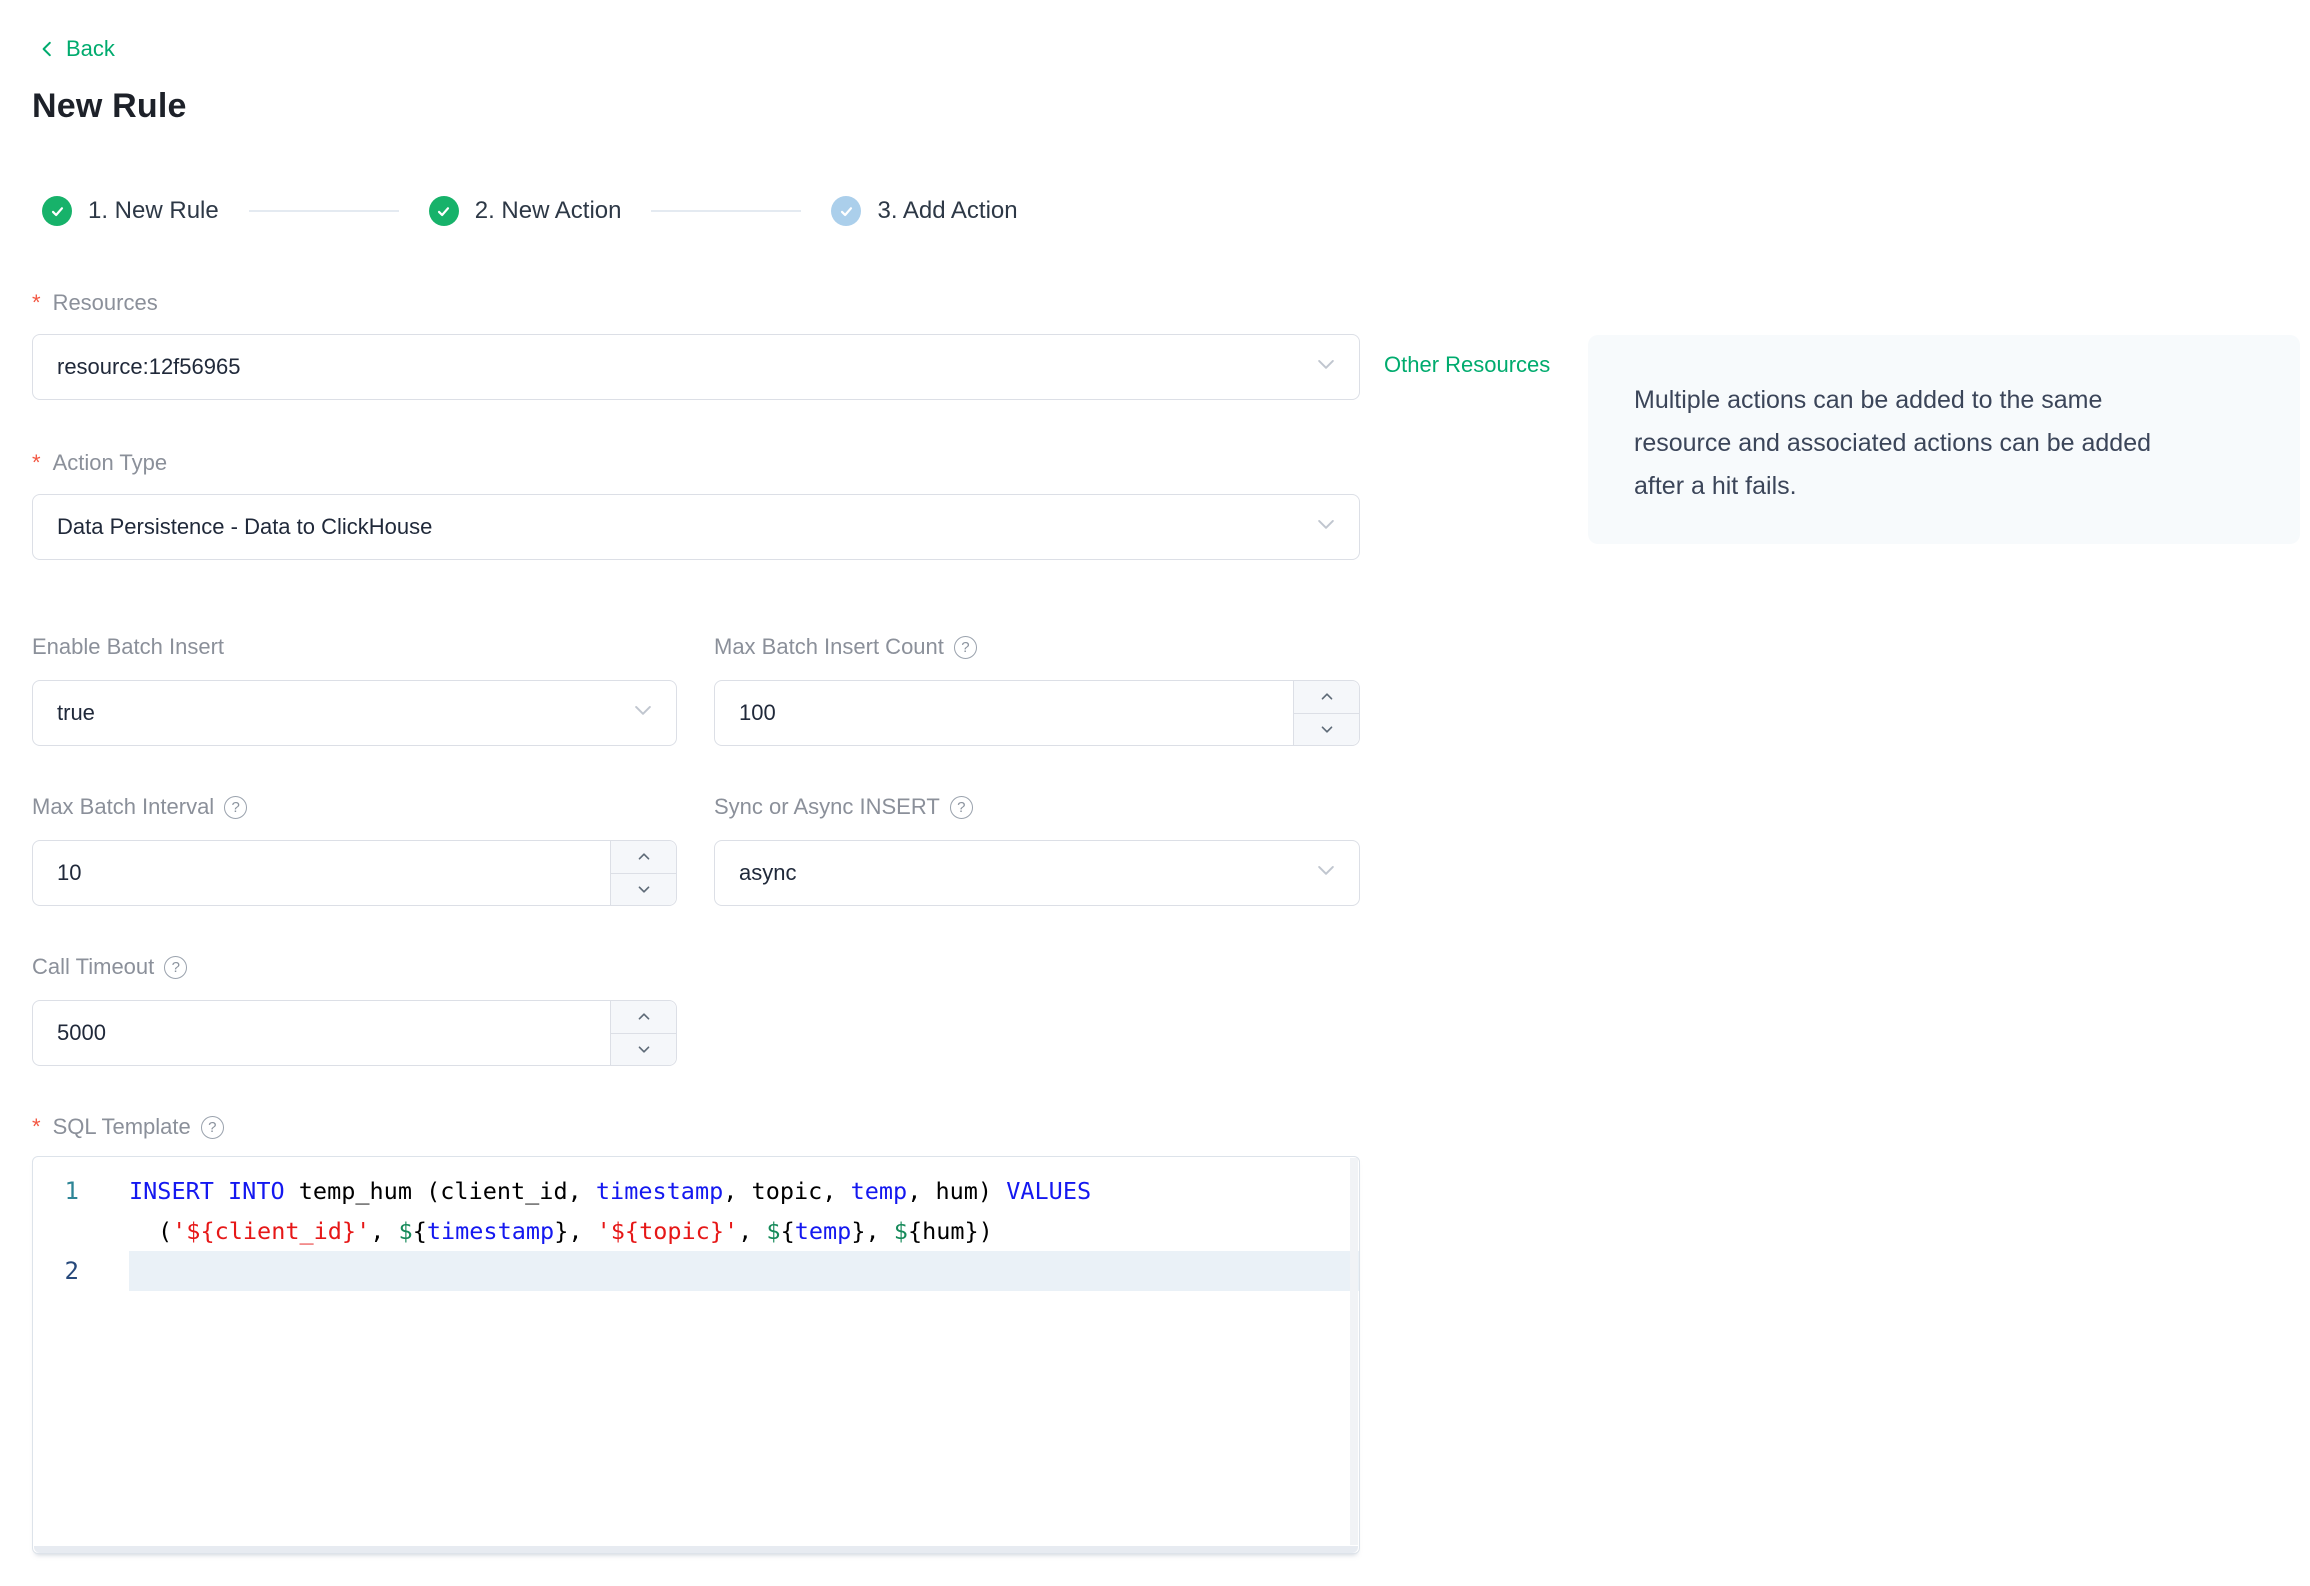  What do you see at coordinates (47, 49) in the screenshot?
I see `chevron-left-icon` at bounding box center [47, 49].